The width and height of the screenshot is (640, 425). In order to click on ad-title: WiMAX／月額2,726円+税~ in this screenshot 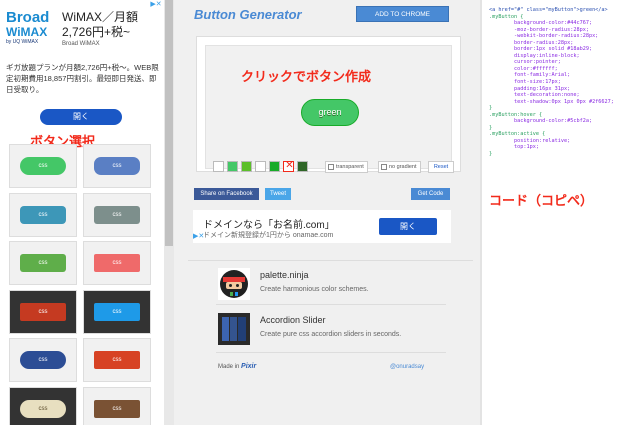, I will do `click(100, 24)`.